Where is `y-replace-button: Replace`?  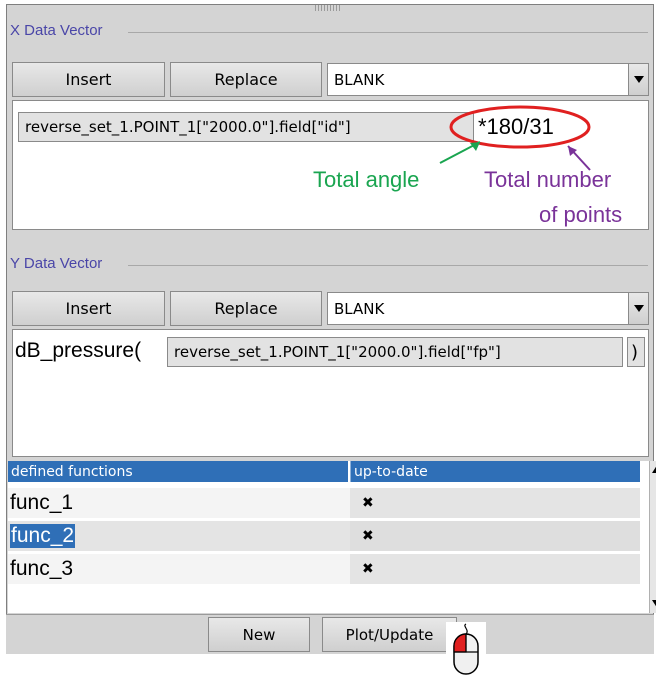
y-replace-button: Replace is located at coordinates (246, 308).